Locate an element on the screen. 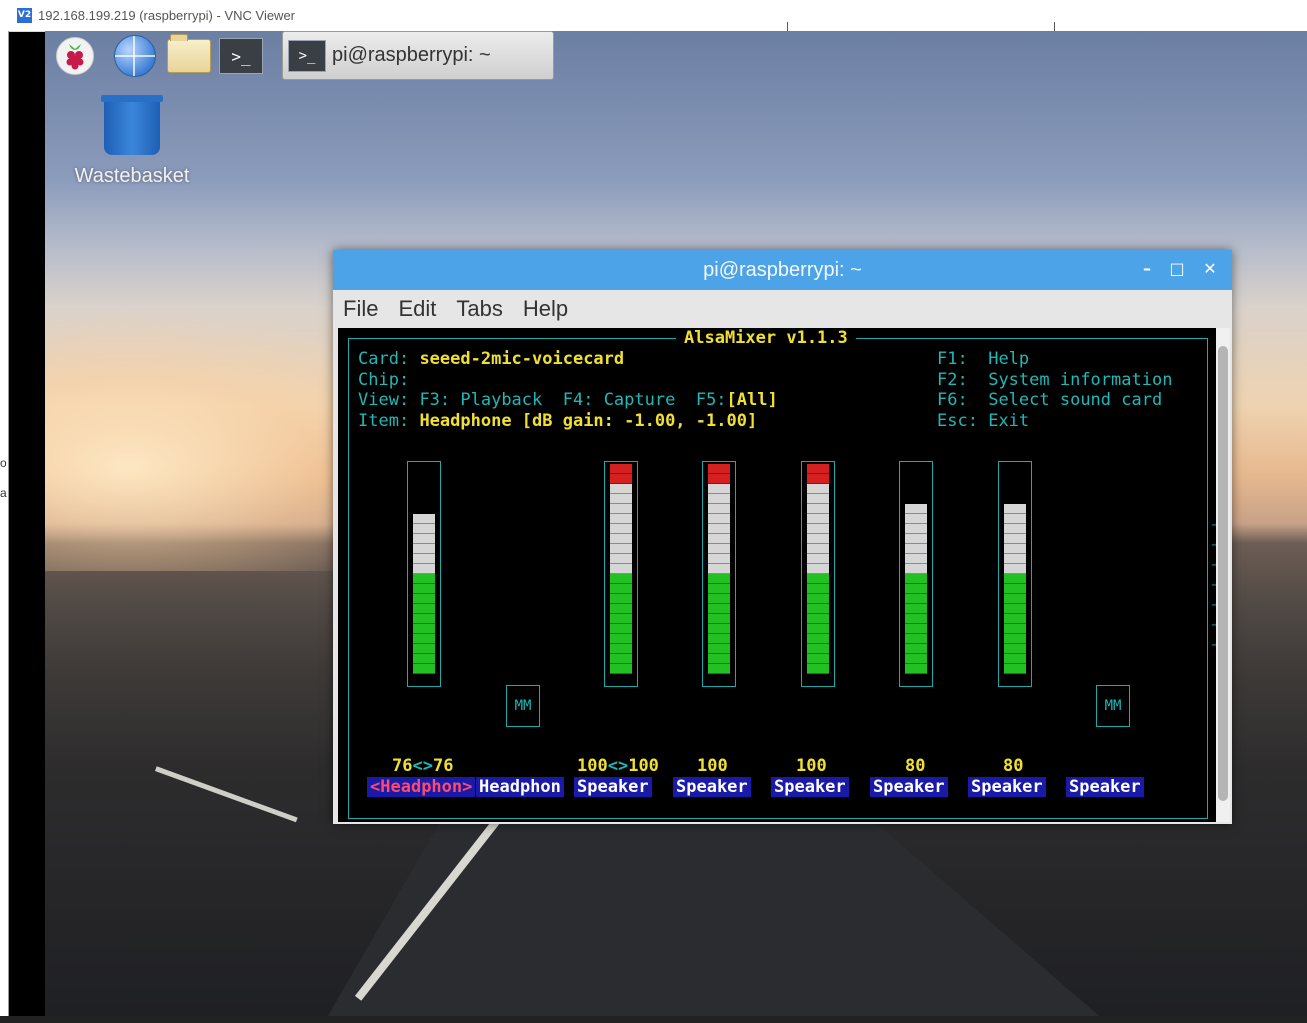  channel-value: 76<>76 is located at coordinates (423, 766).